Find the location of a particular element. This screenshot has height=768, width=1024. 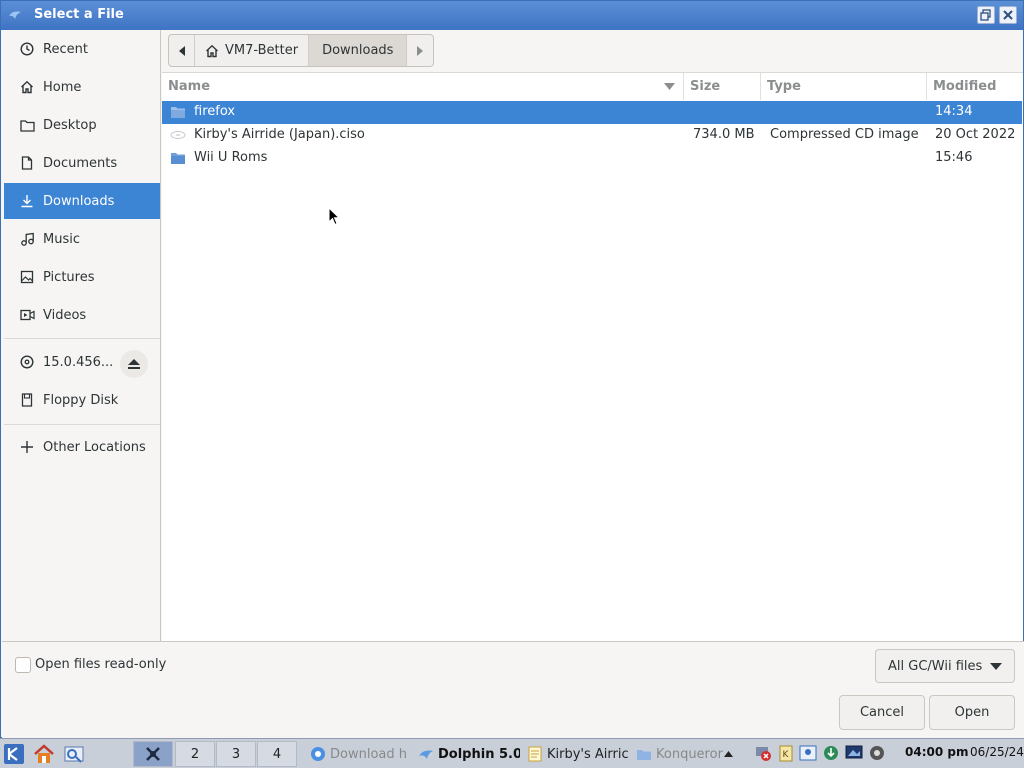

chevron-right-icon is located at coordinates (420, 50).